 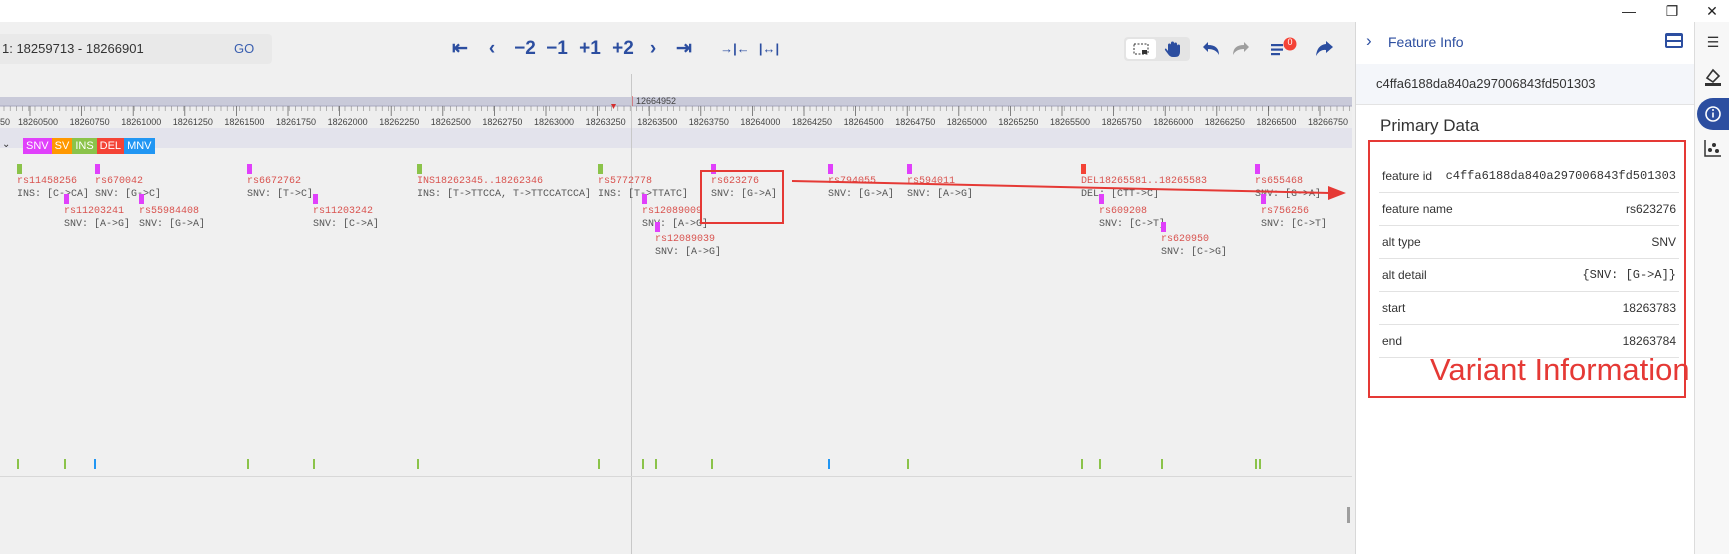 I want to click on zoom-out-button: |↔|, so click(x=769, y=49).